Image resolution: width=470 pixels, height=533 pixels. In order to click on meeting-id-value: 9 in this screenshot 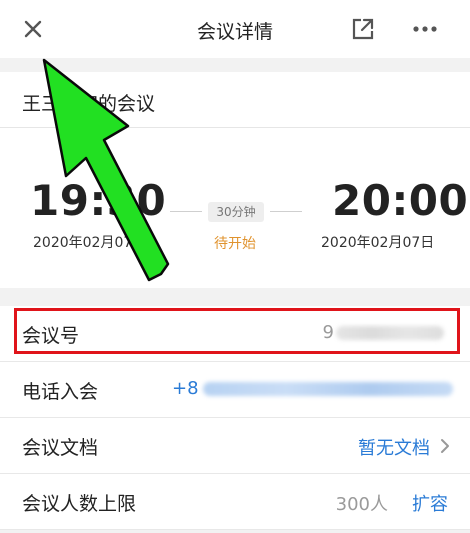, I will do `click(383, 332)`.